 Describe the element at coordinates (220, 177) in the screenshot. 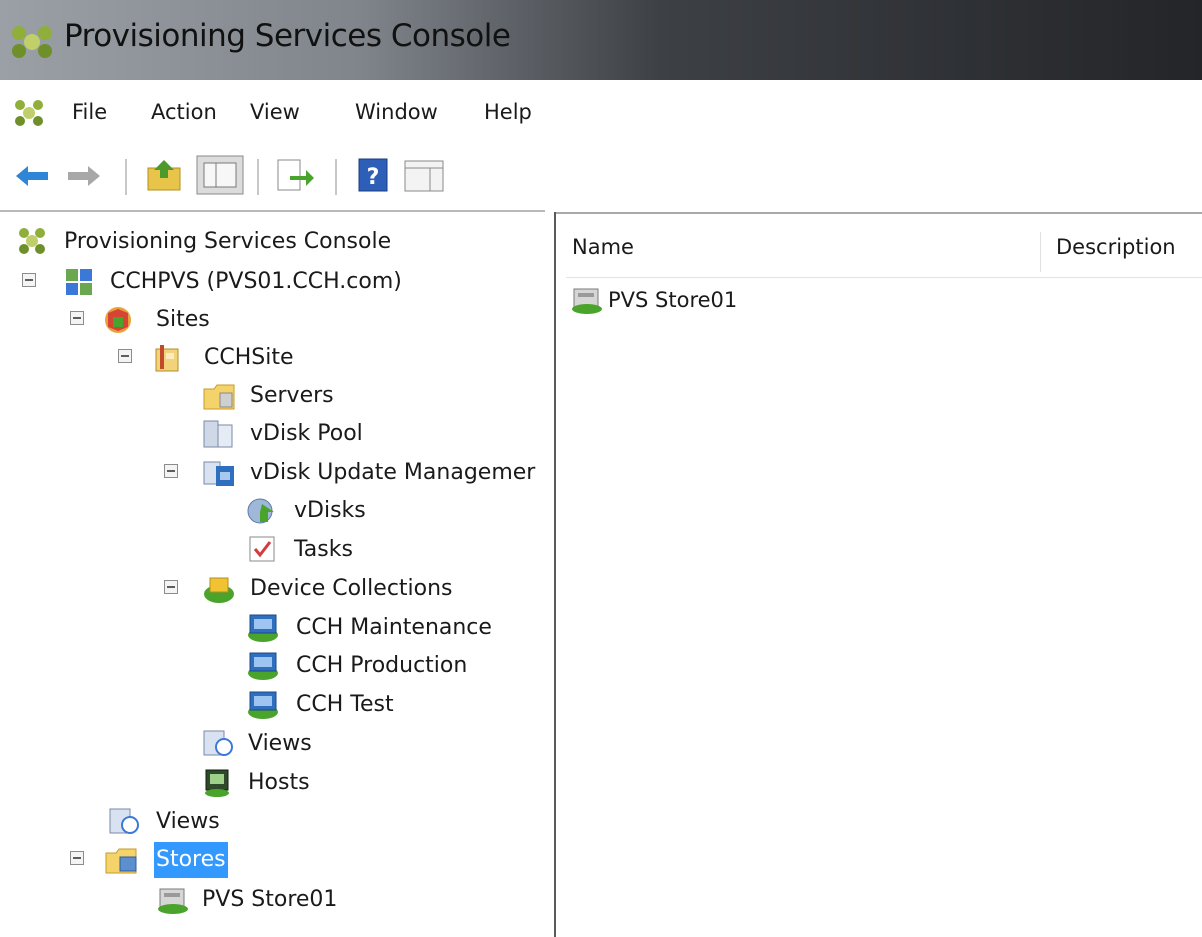

I see `show-hide-tree-icon` at that location.